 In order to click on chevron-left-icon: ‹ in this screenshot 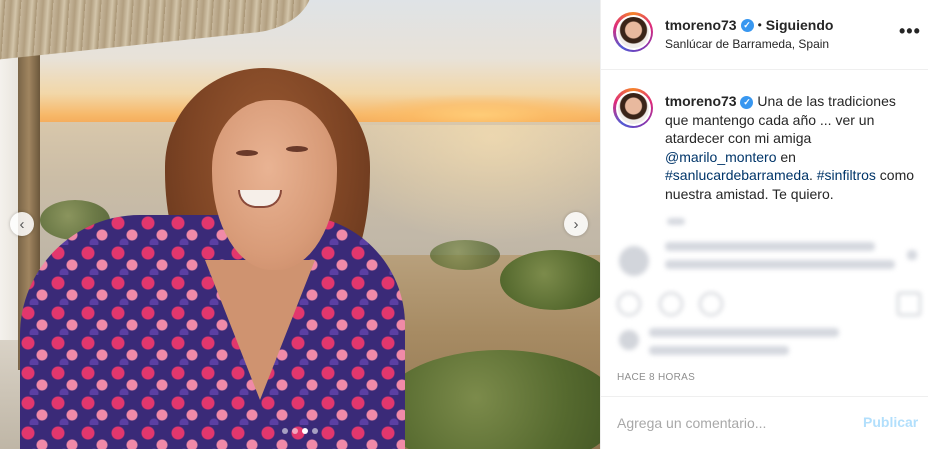, I will do `click(22, 224)`.